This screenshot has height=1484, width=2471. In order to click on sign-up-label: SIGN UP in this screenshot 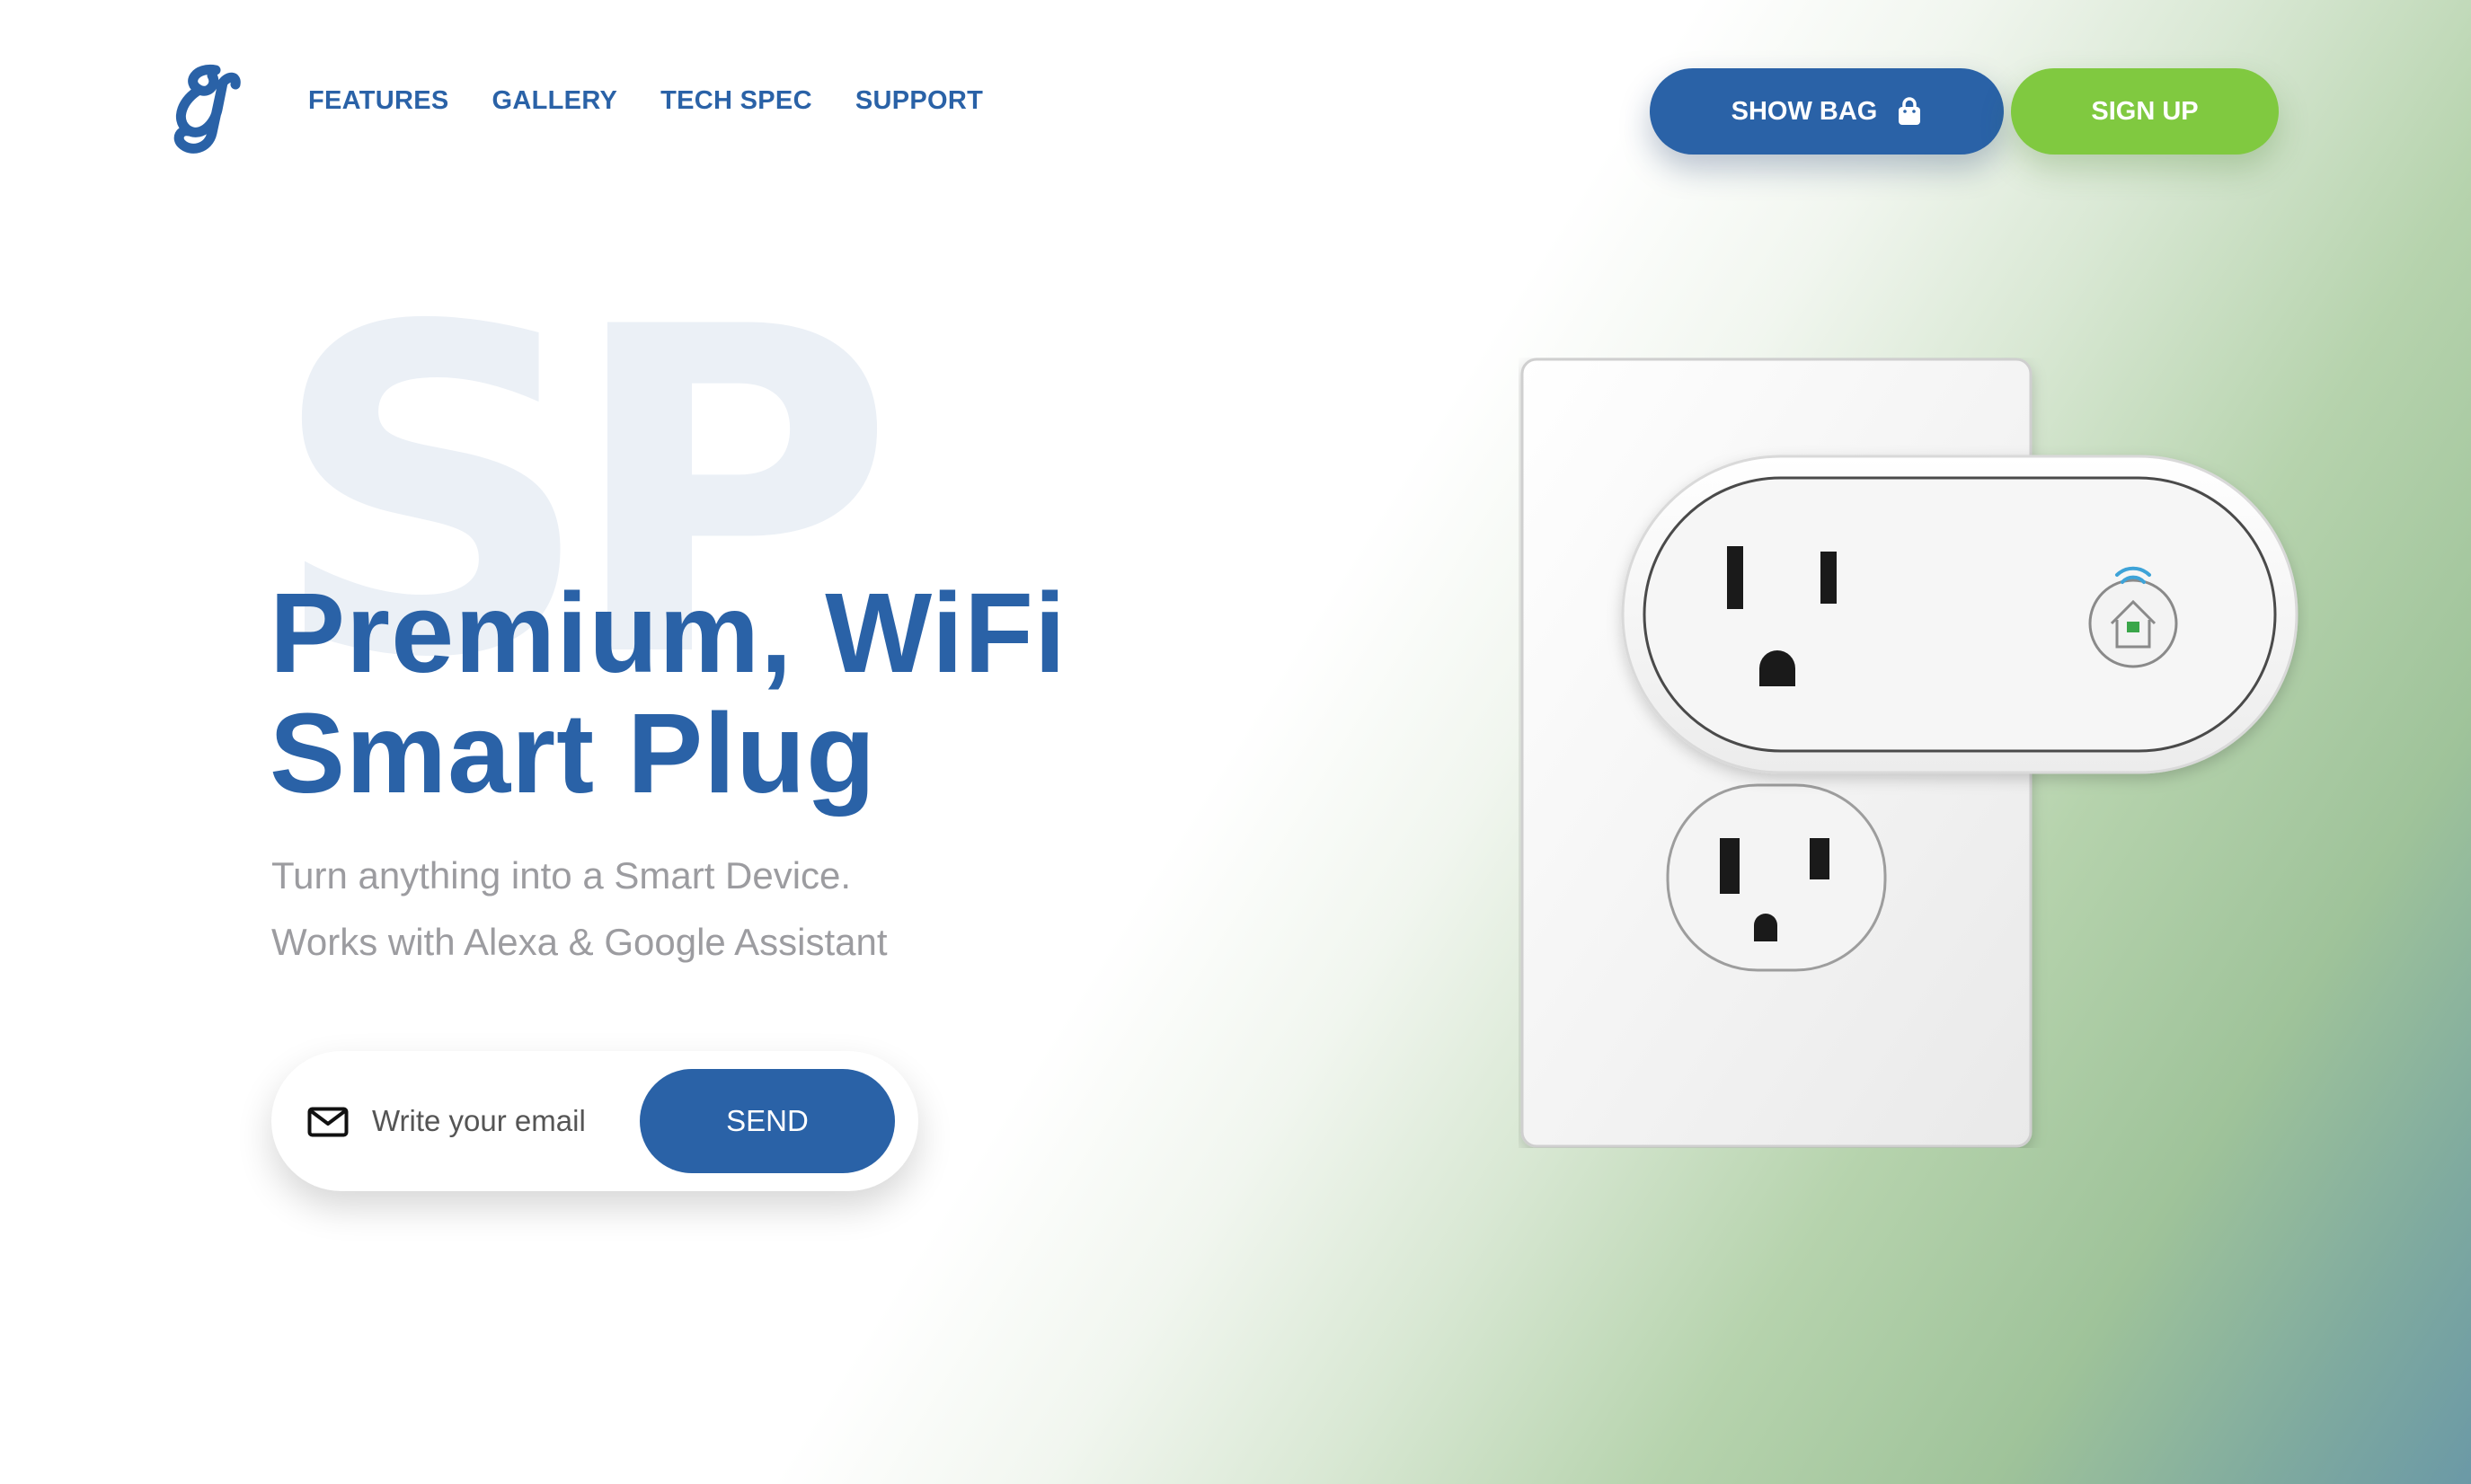, I will do `click(2145, 111)`.